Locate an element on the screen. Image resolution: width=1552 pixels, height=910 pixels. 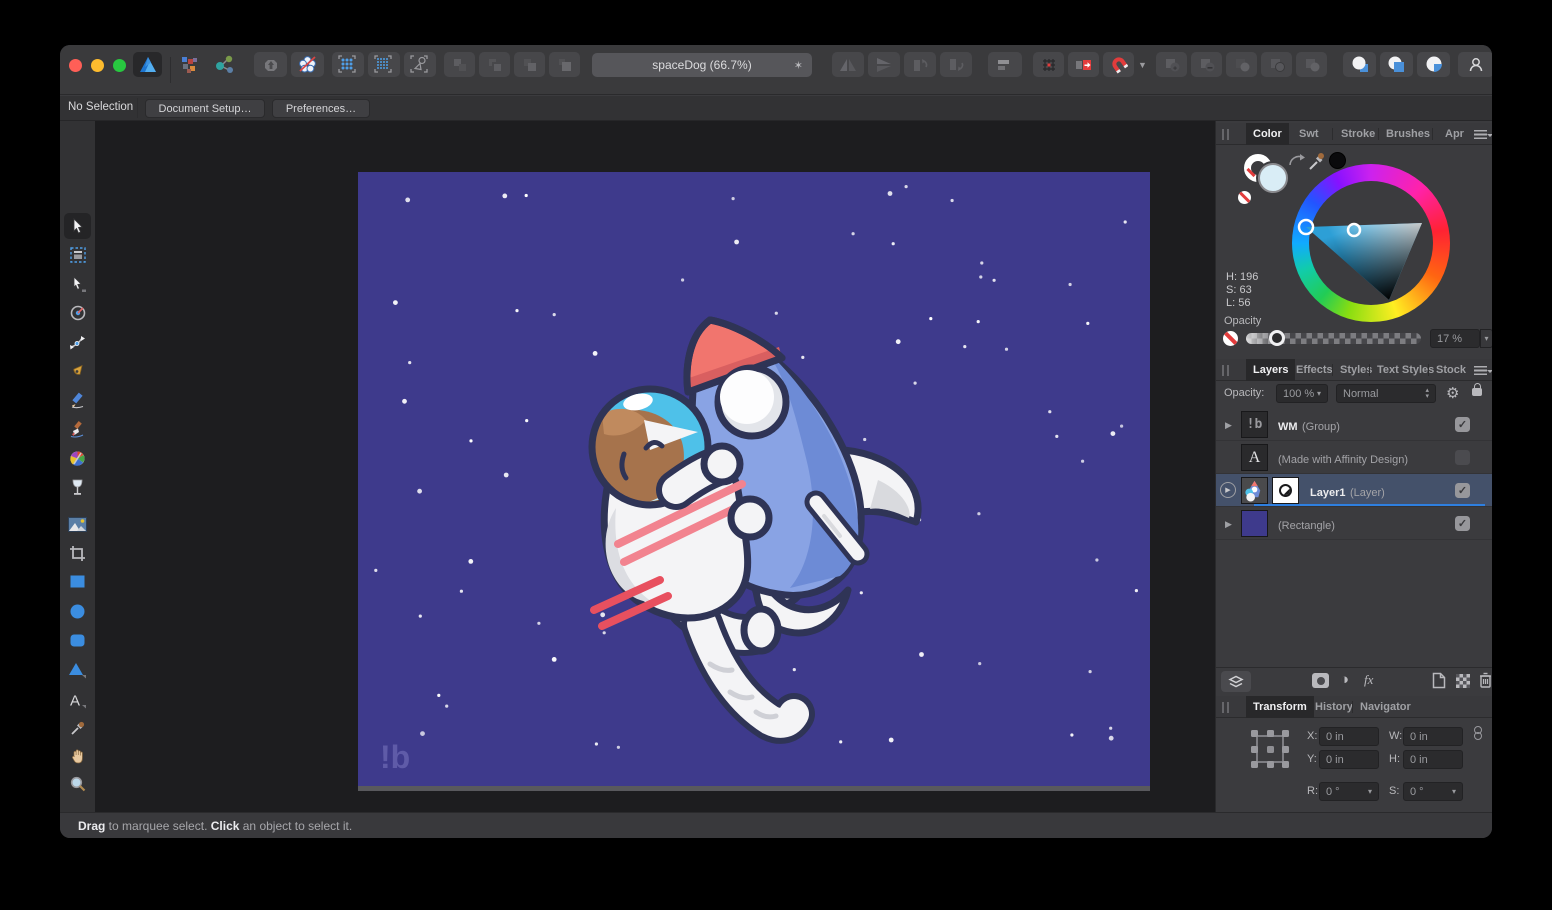
hsl-triangle is located at coordinates (1371, 243).